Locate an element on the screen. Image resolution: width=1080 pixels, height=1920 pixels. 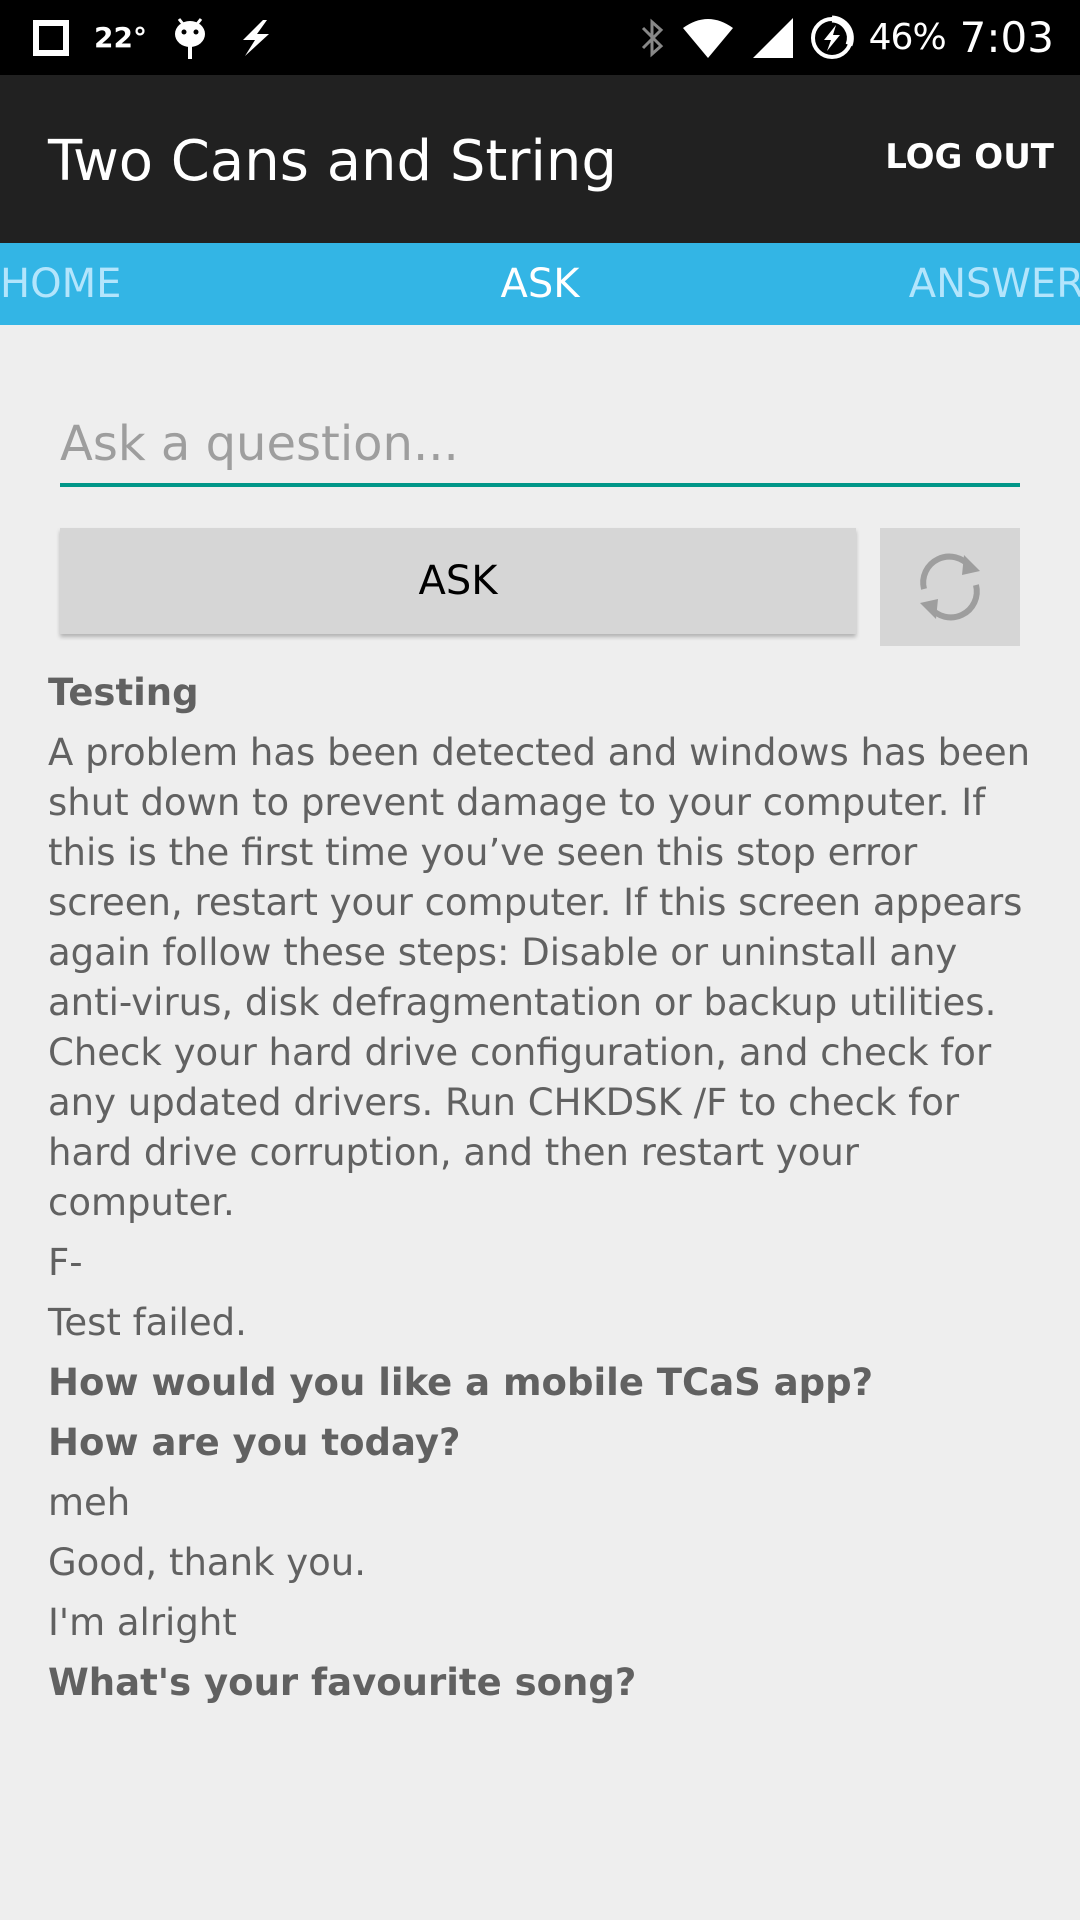
question-item: How are you today? is located at coordinates (254, 1442).